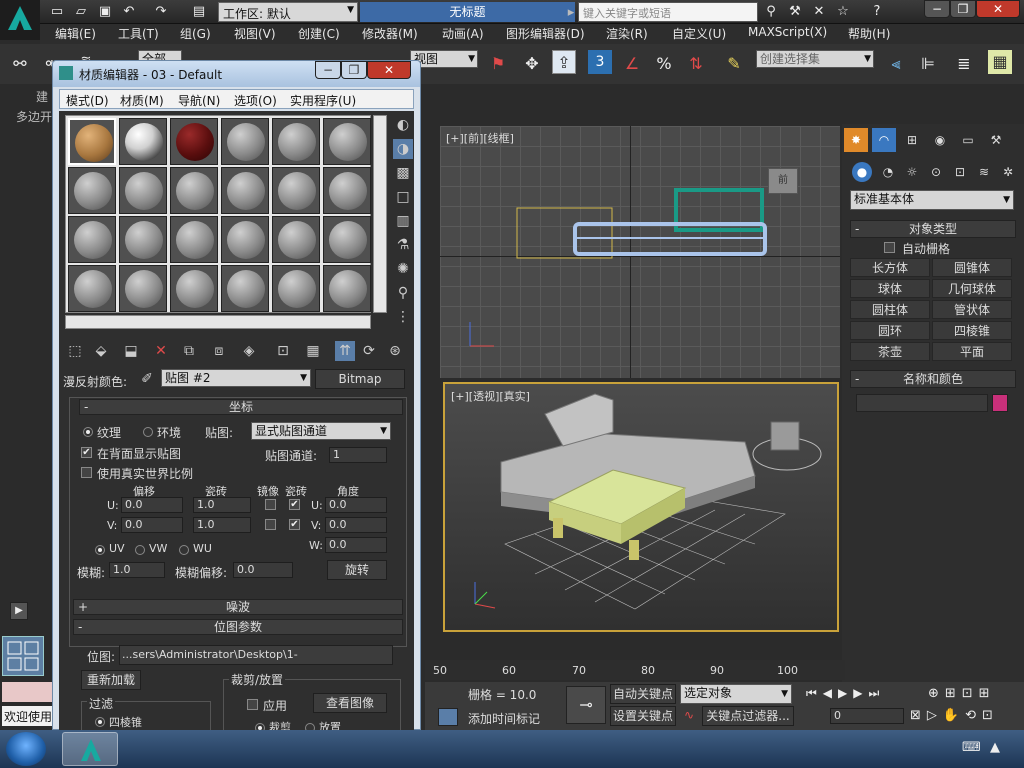  I want to click on show-map-on-back-checkbox: ✔, so click(86, 452).